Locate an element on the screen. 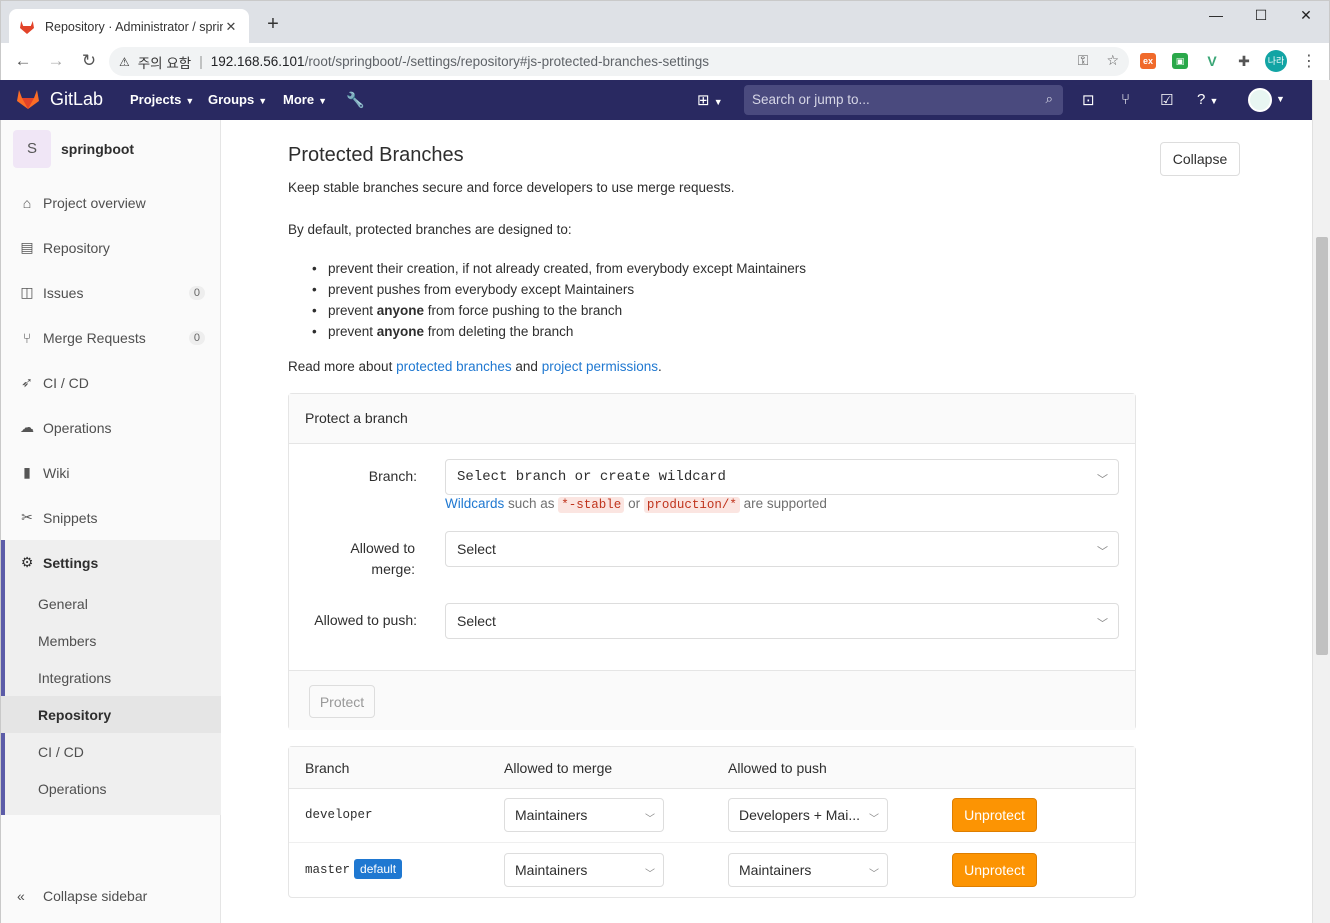 The image size is (1330, 923). issues-icon: ⊡ is located at coordinates (1088, 100).